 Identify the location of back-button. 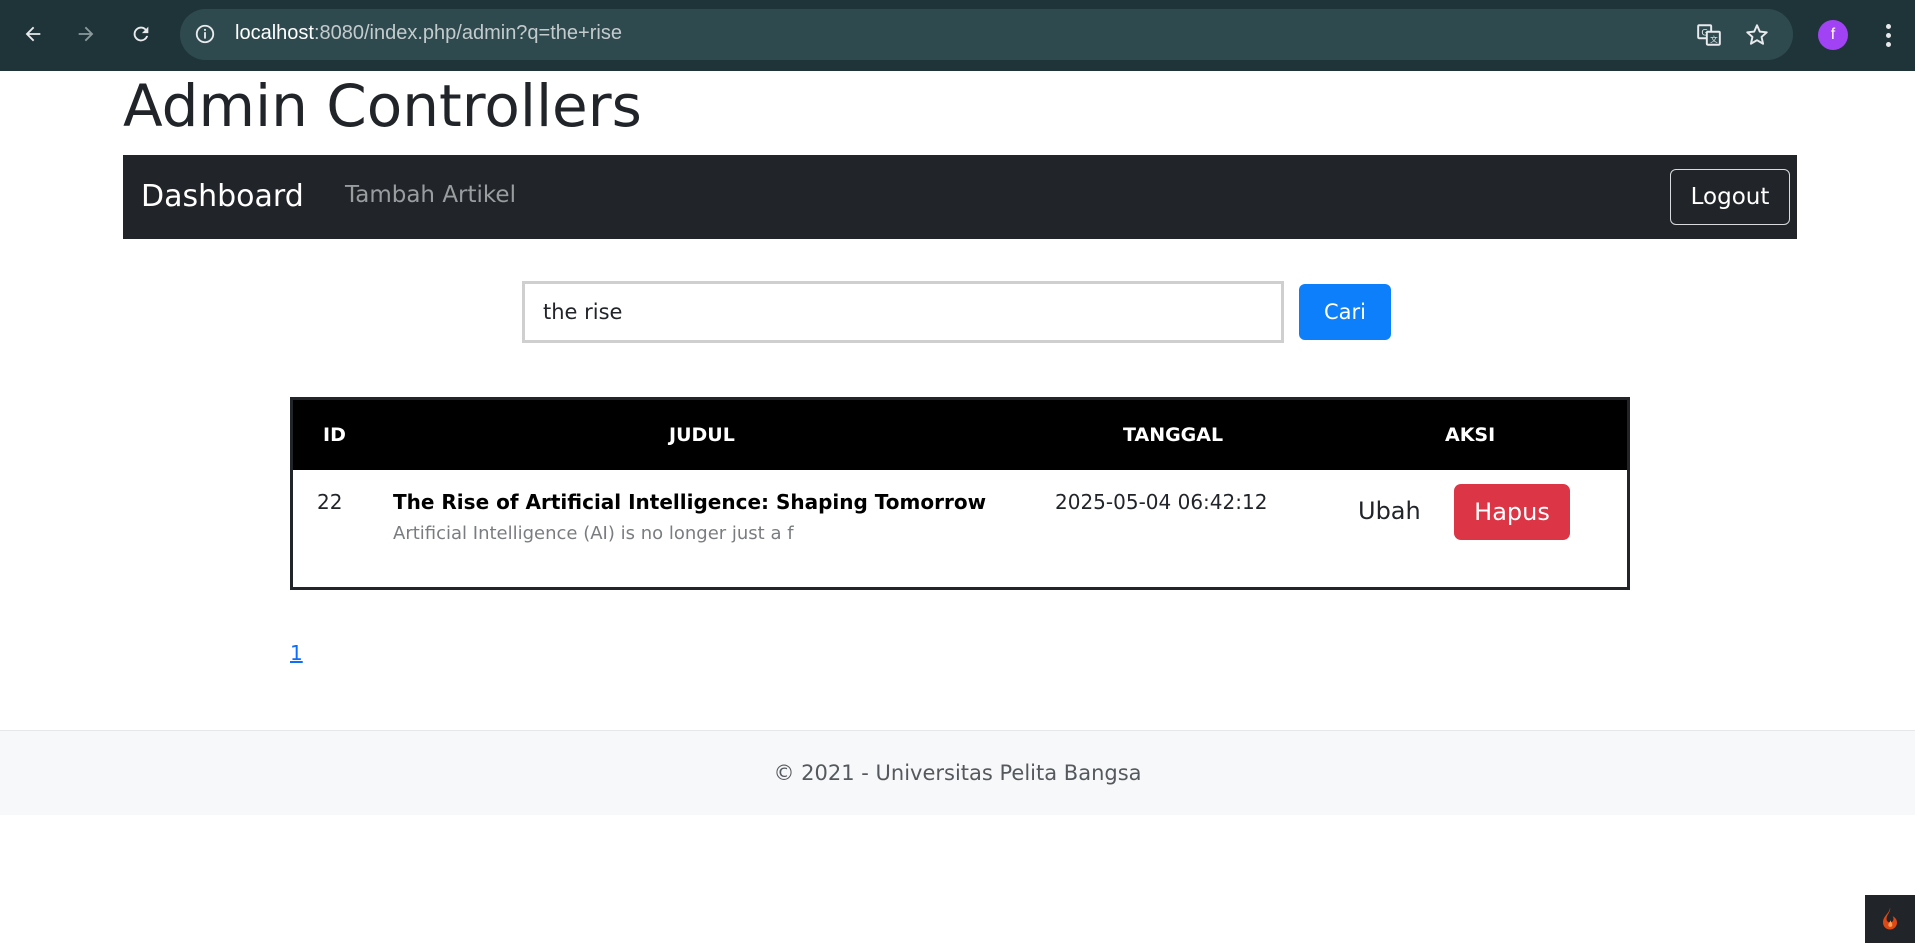
(33, 34).